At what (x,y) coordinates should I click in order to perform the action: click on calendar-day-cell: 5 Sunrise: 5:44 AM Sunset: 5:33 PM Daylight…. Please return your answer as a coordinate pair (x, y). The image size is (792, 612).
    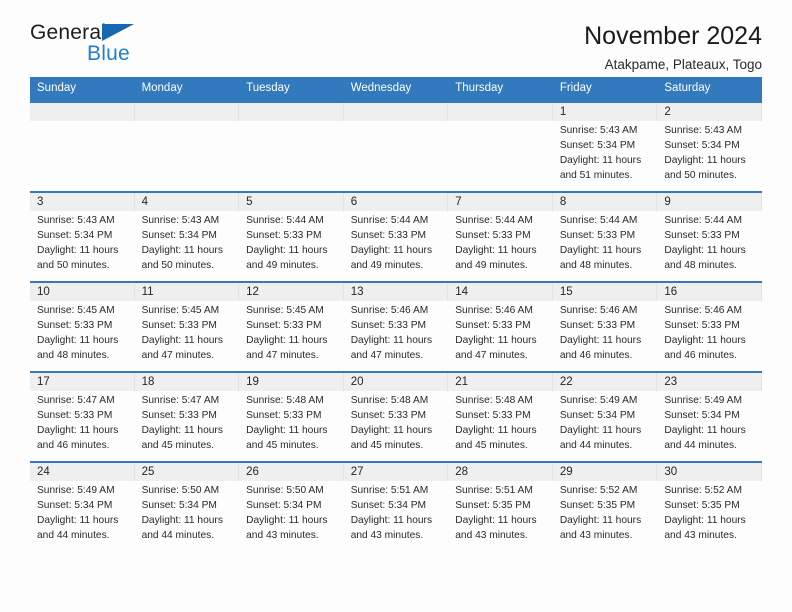
    Looking at the image, I should click on (291, 236).